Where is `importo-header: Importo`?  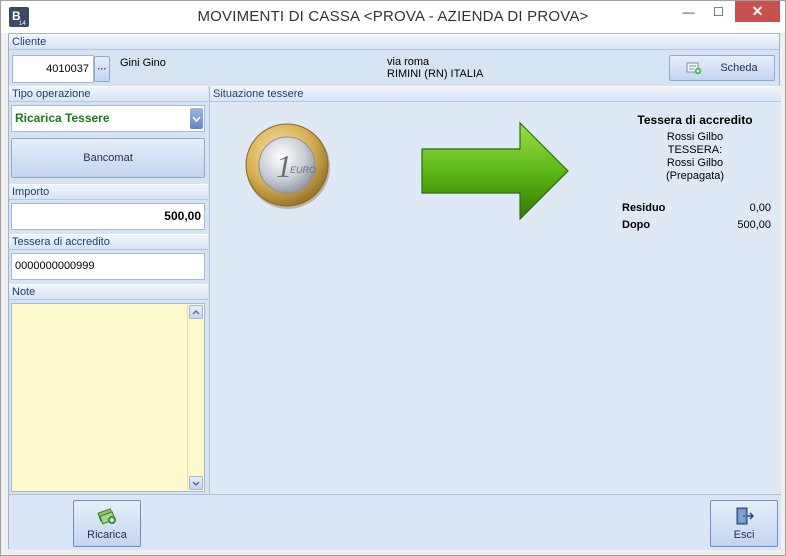 importo-header: Importo is located at coordinates (108, 192).